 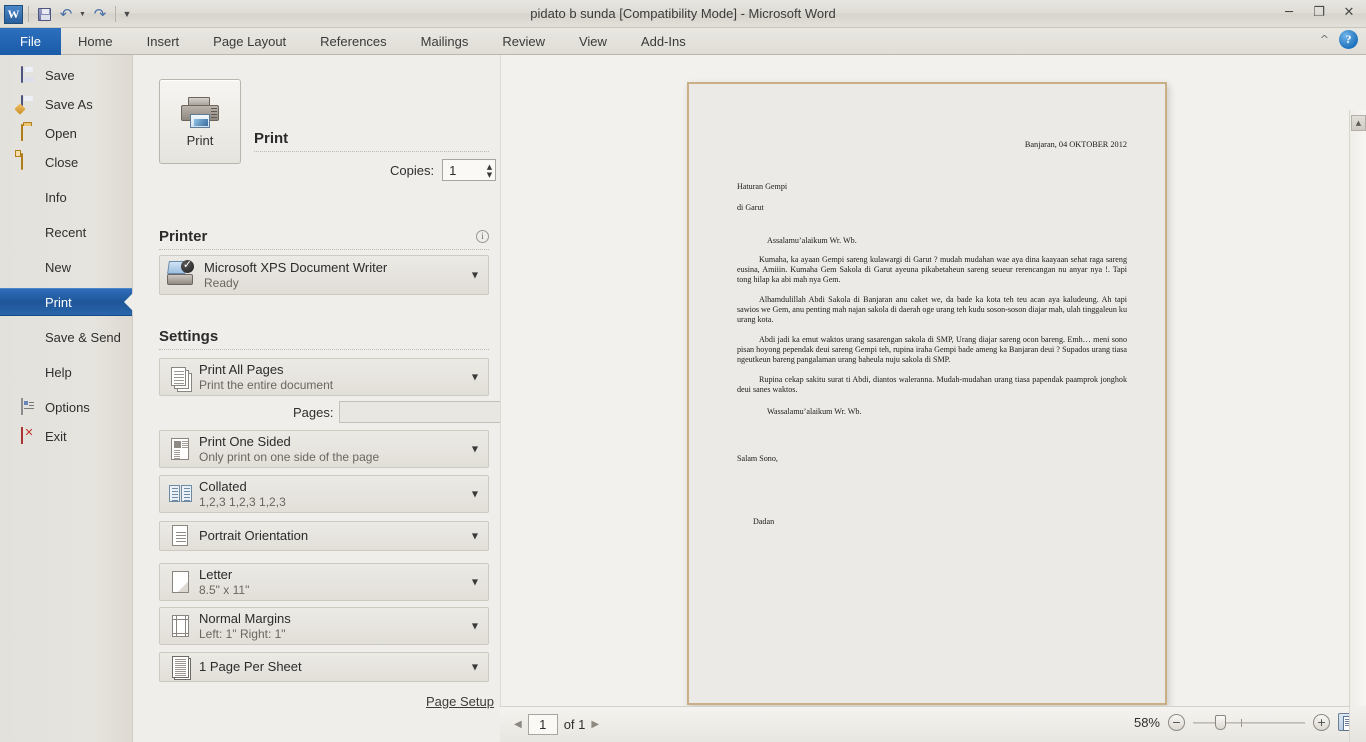 I want to click on printer-select: Microsoft XPS Document Writer Ready ▼, so click(x=324, y=275).